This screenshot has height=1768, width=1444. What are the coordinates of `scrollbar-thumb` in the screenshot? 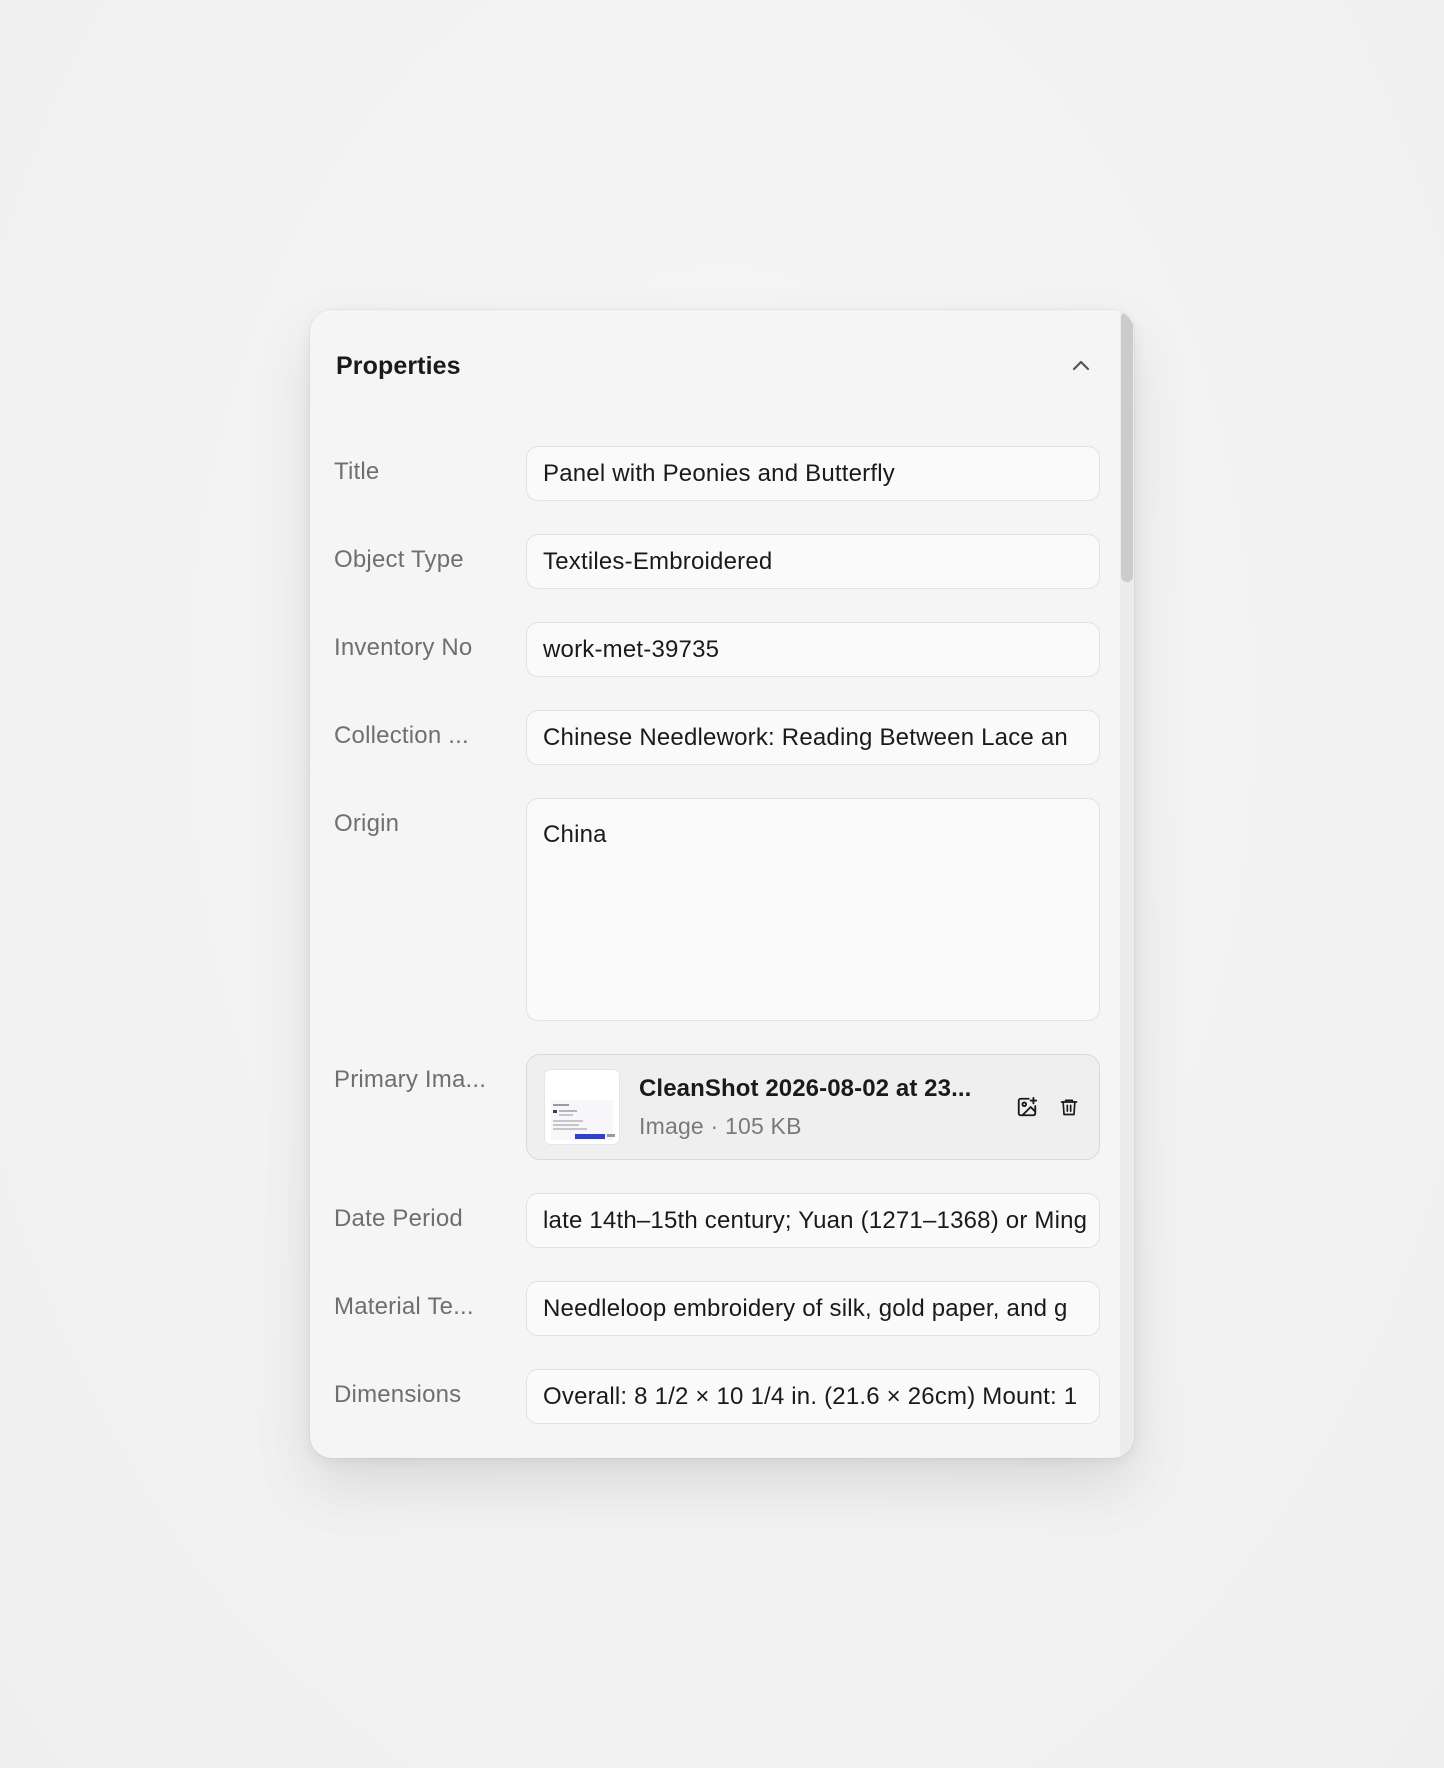 It's located at (1127, 447).